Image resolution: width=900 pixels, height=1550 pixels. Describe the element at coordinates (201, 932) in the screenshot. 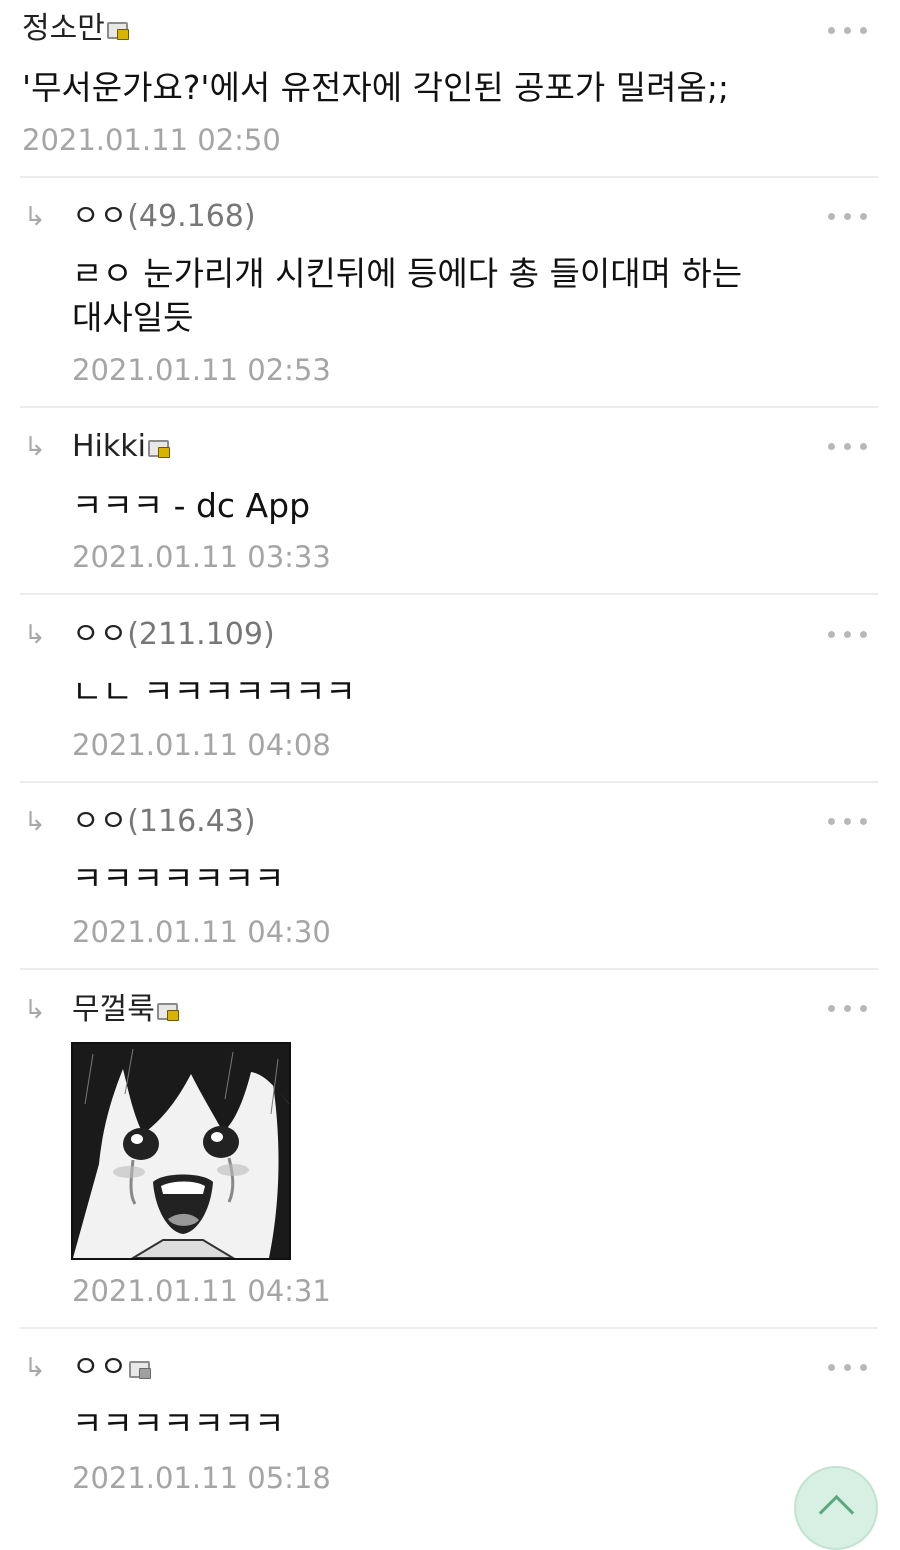

I see `comment-timestamp: 2021.01.11 04:30` at that location.